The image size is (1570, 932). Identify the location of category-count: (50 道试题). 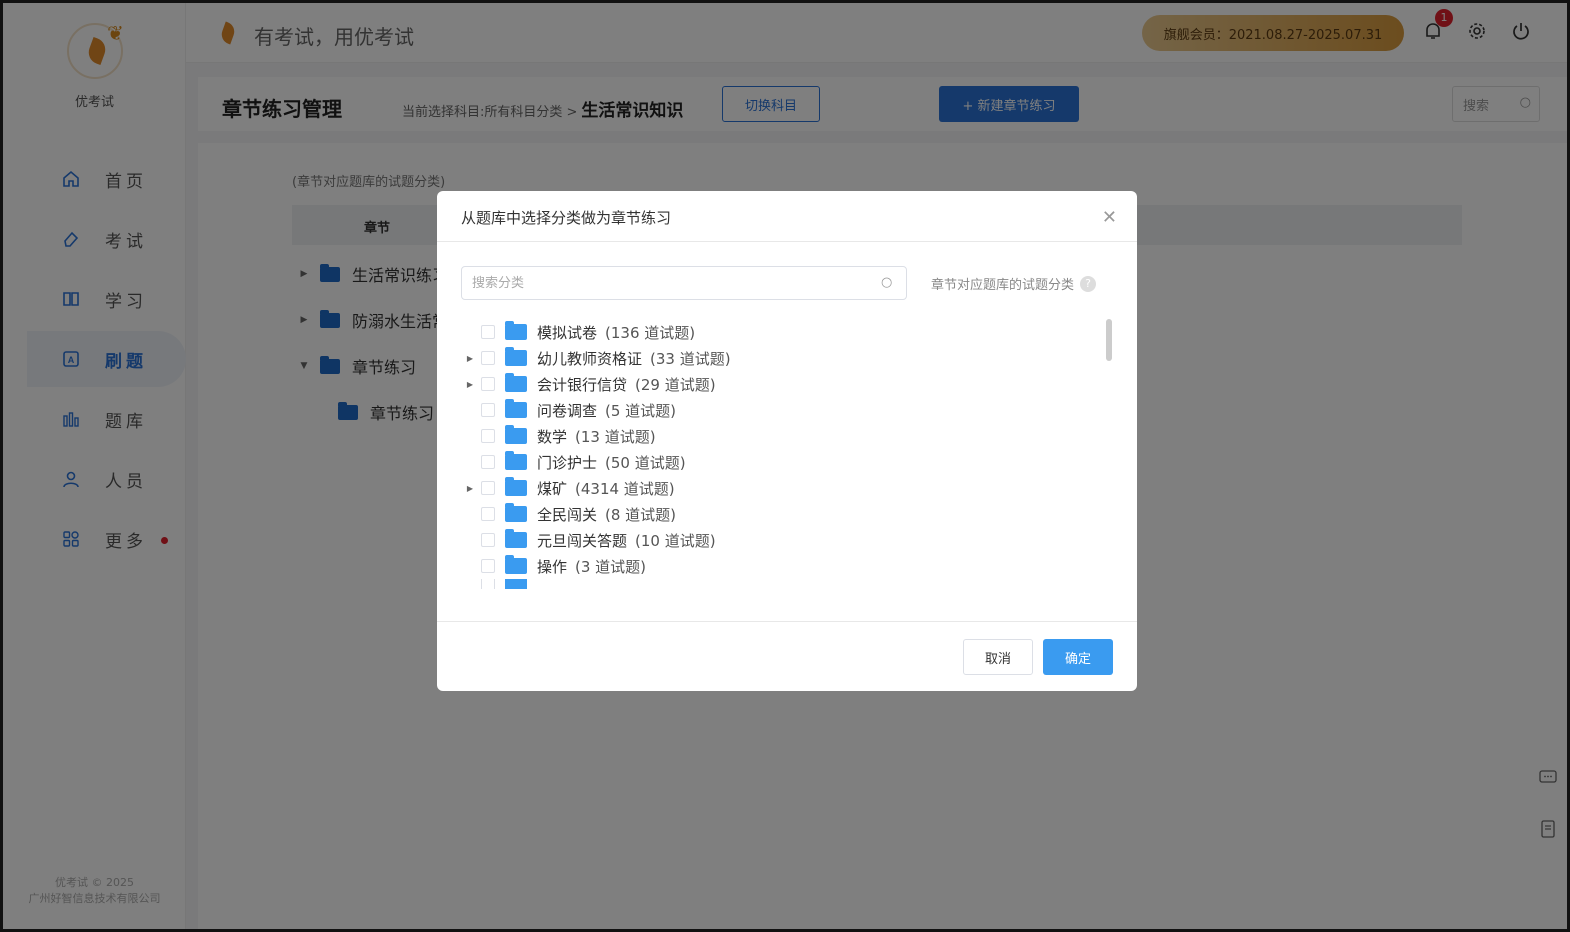
(645, 462).